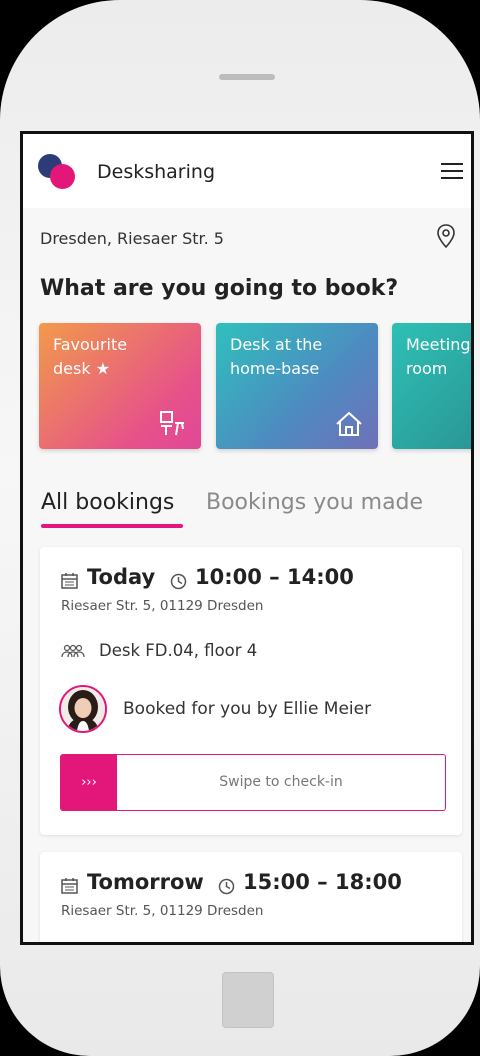 The image size is (480, 1056). Describe the element at coordinates (89, 782) in the screenshot. I see `swipe-handle: ›››` at that location.